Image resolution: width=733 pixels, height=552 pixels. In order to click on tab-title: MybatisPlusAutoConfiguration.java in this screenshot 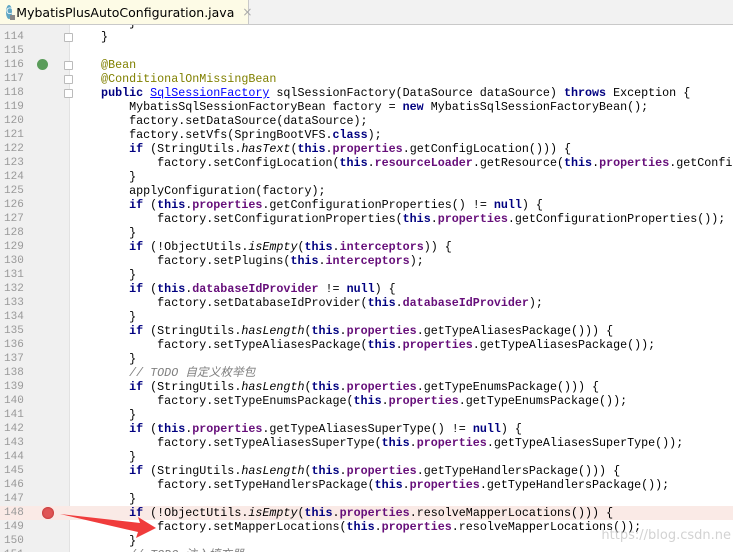, I will do `click(125, 12)`.